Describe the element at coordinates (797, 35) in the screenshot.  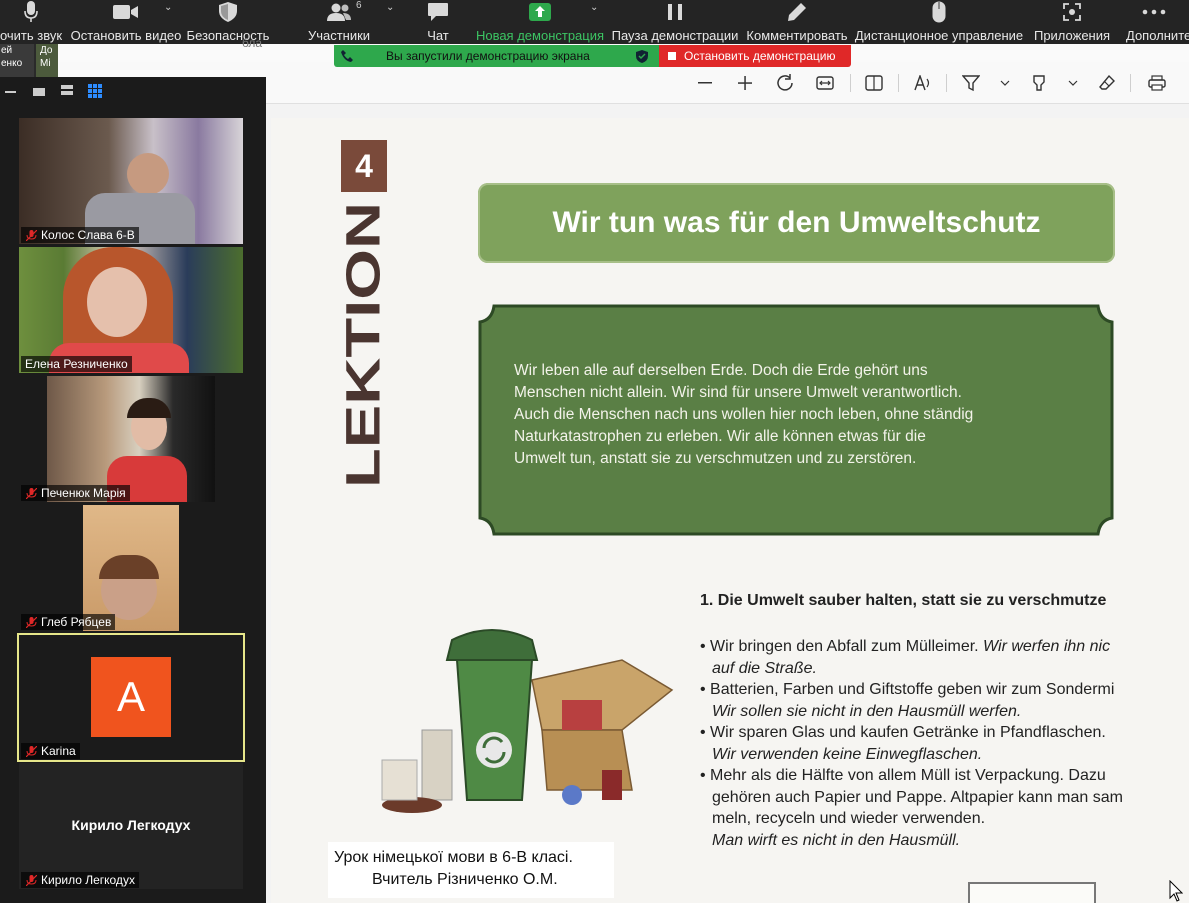
I see `annotate-label: Комментировать` at that location.